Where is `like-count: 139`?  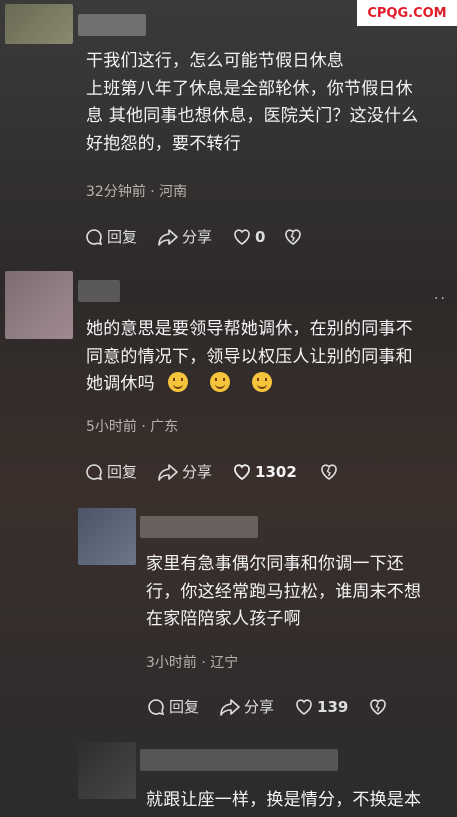 like-count: 139 is located at coordinates (333, 706).